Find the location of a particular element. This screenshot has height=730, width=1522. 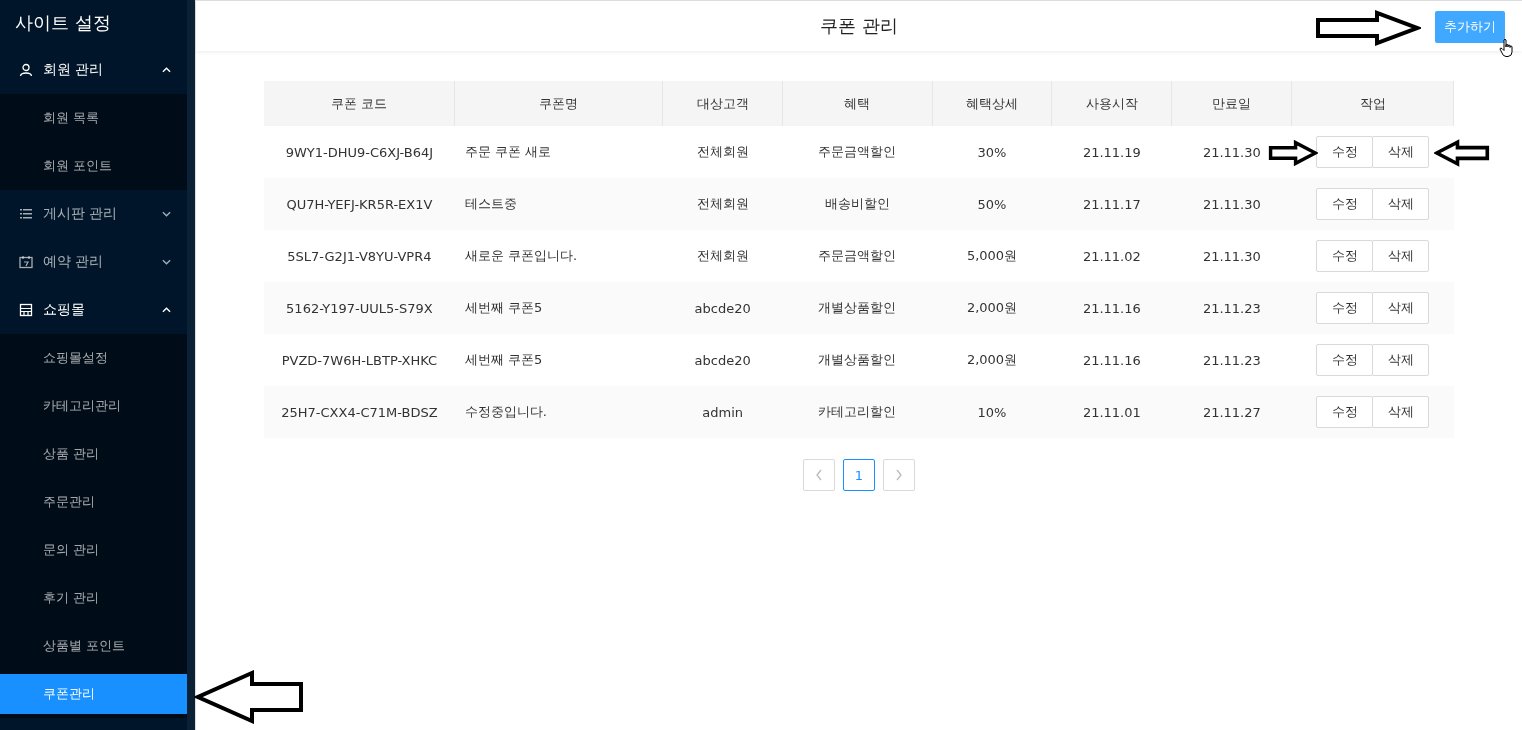

menu-group-label: 회원 관리 is located at coordinates (74, 70).